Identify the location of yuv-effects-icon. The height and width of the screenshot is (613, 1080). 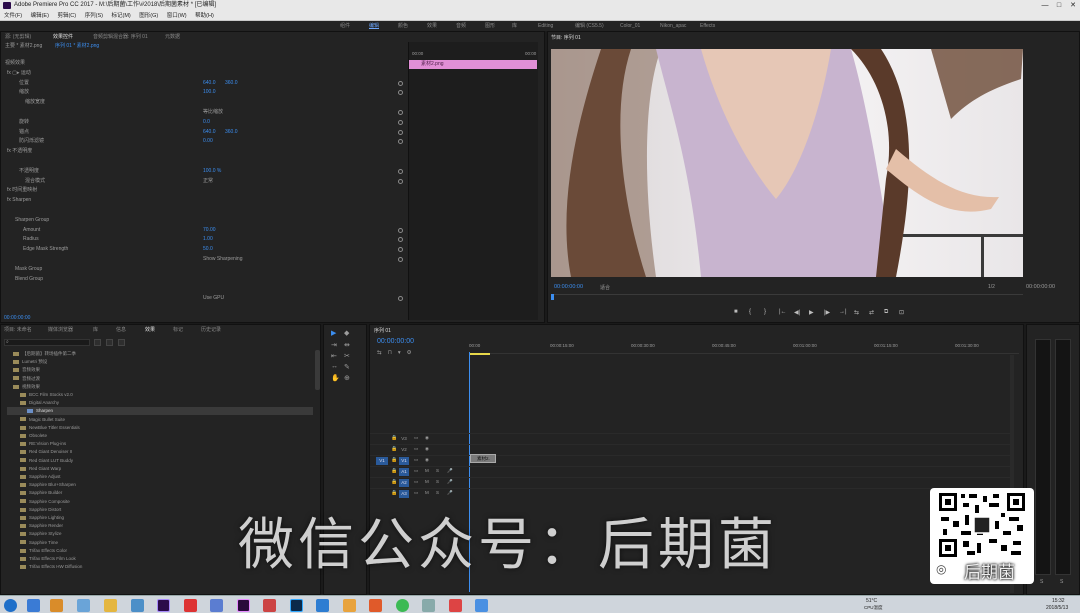
(121, 342).